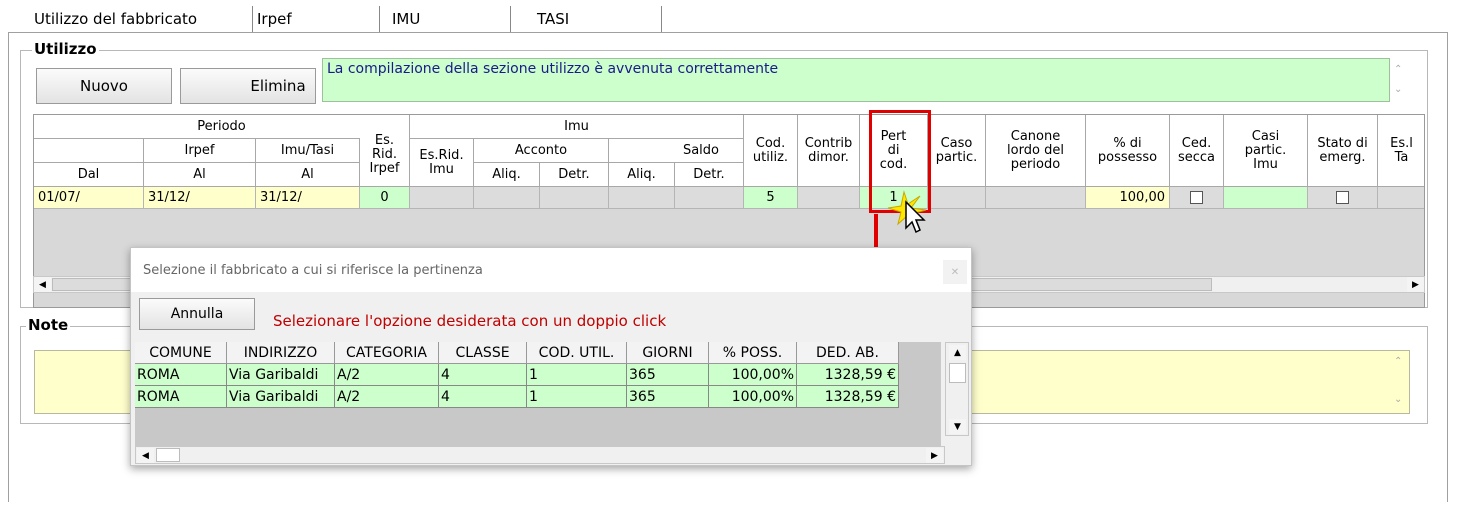 The width and height of the screenshot is (1460, 507). I want to click on list-row-0-cell: 365, so click(668, 375).